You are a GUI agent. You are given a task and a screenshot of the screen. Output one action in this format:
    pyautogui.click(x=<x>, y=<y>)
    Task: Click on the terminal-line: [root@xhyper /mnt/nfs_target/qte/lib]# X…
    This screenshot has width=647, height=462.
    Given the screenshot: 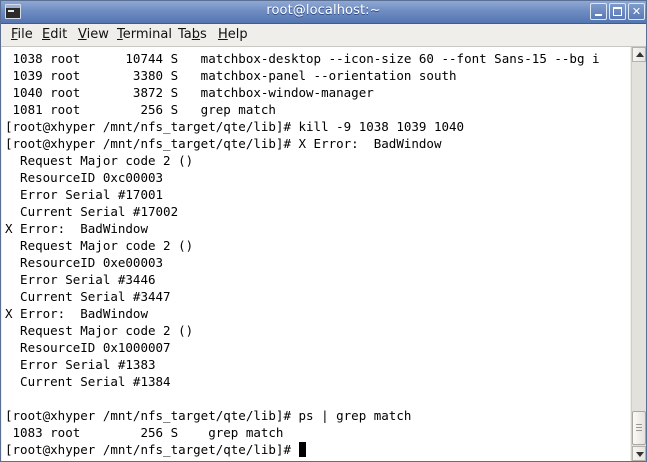 What is the action you would take?
    pyautogui.click(x=223, y=143)
    